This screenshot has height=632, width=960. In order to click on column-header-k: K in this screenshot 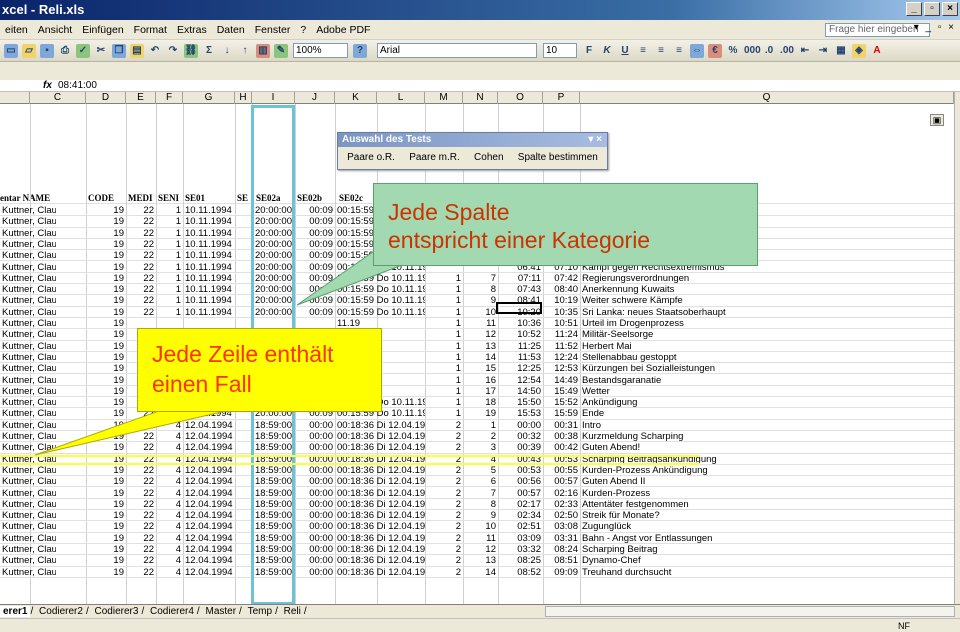, I will do `click(356, 98)`.